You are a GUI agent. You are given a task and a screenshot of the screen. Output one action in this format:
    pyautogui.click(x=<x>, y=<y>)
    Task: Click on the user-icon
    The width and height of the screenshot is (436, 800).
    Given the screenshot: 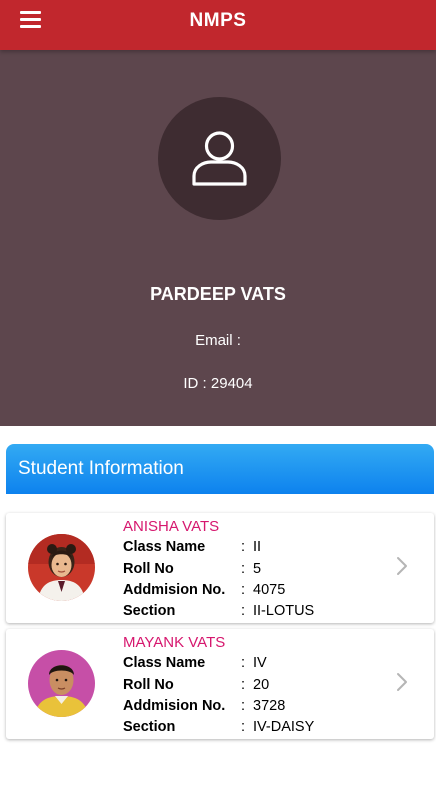 What is the action you would take?
    pyautogui.click(x=219, y=158)
    